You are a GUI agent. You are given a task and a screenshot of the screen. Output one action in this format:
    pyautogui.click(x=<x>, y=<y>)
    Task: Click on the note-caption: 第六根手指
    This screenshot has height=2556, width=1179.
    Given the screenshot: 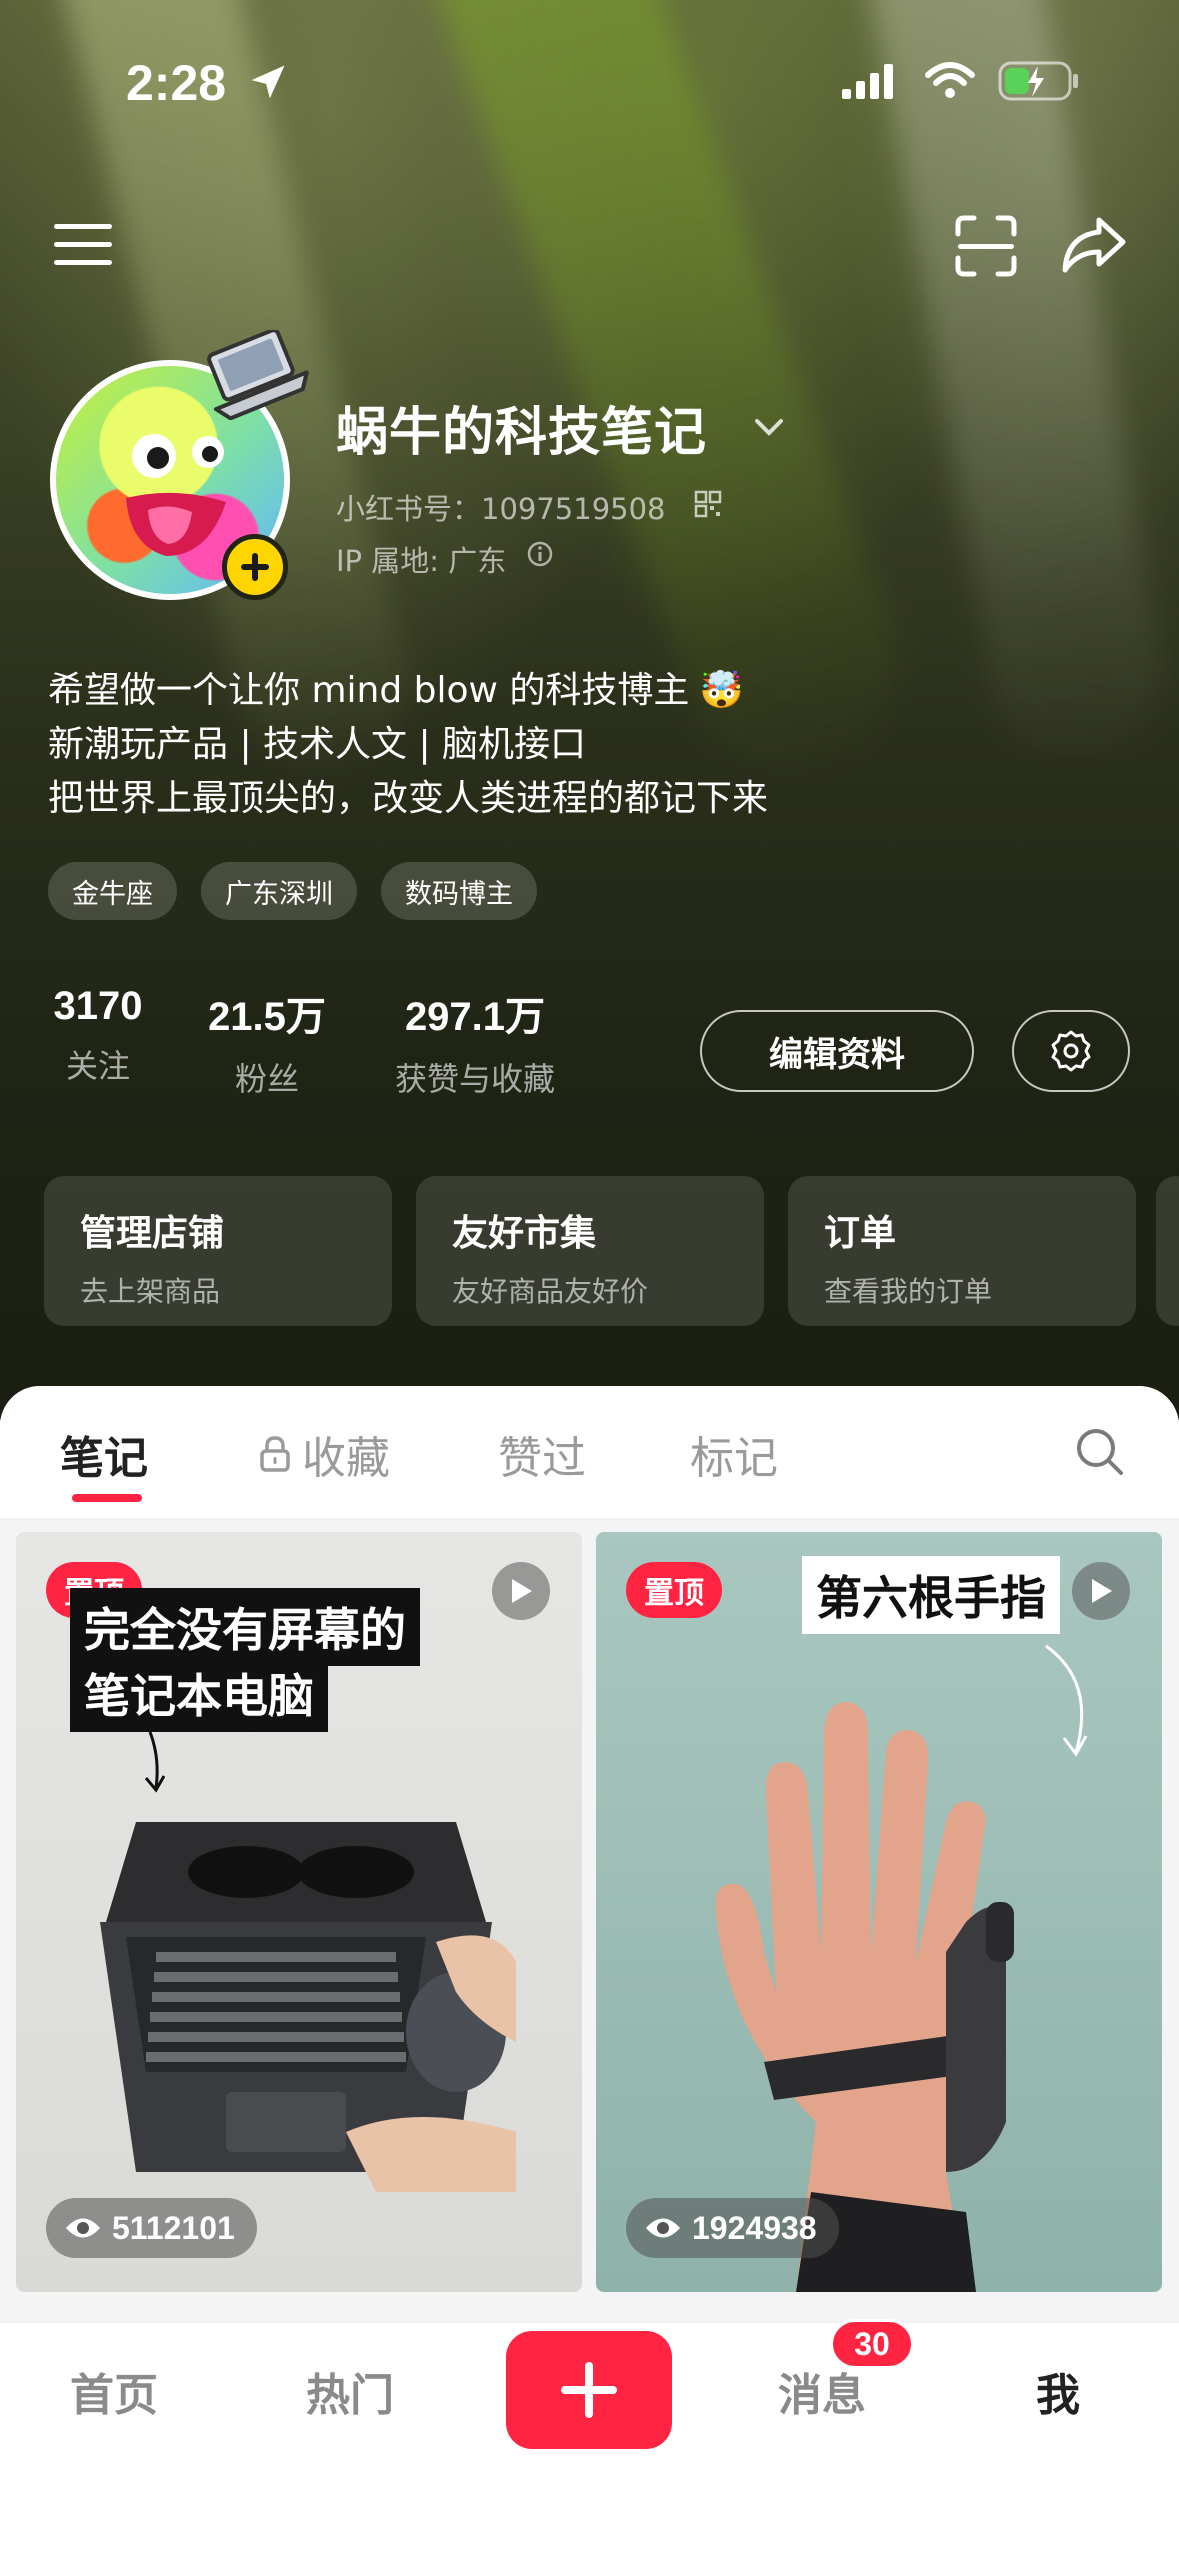 What is the action you would take?
    pyautogui.click(x=931, y=1595)
    